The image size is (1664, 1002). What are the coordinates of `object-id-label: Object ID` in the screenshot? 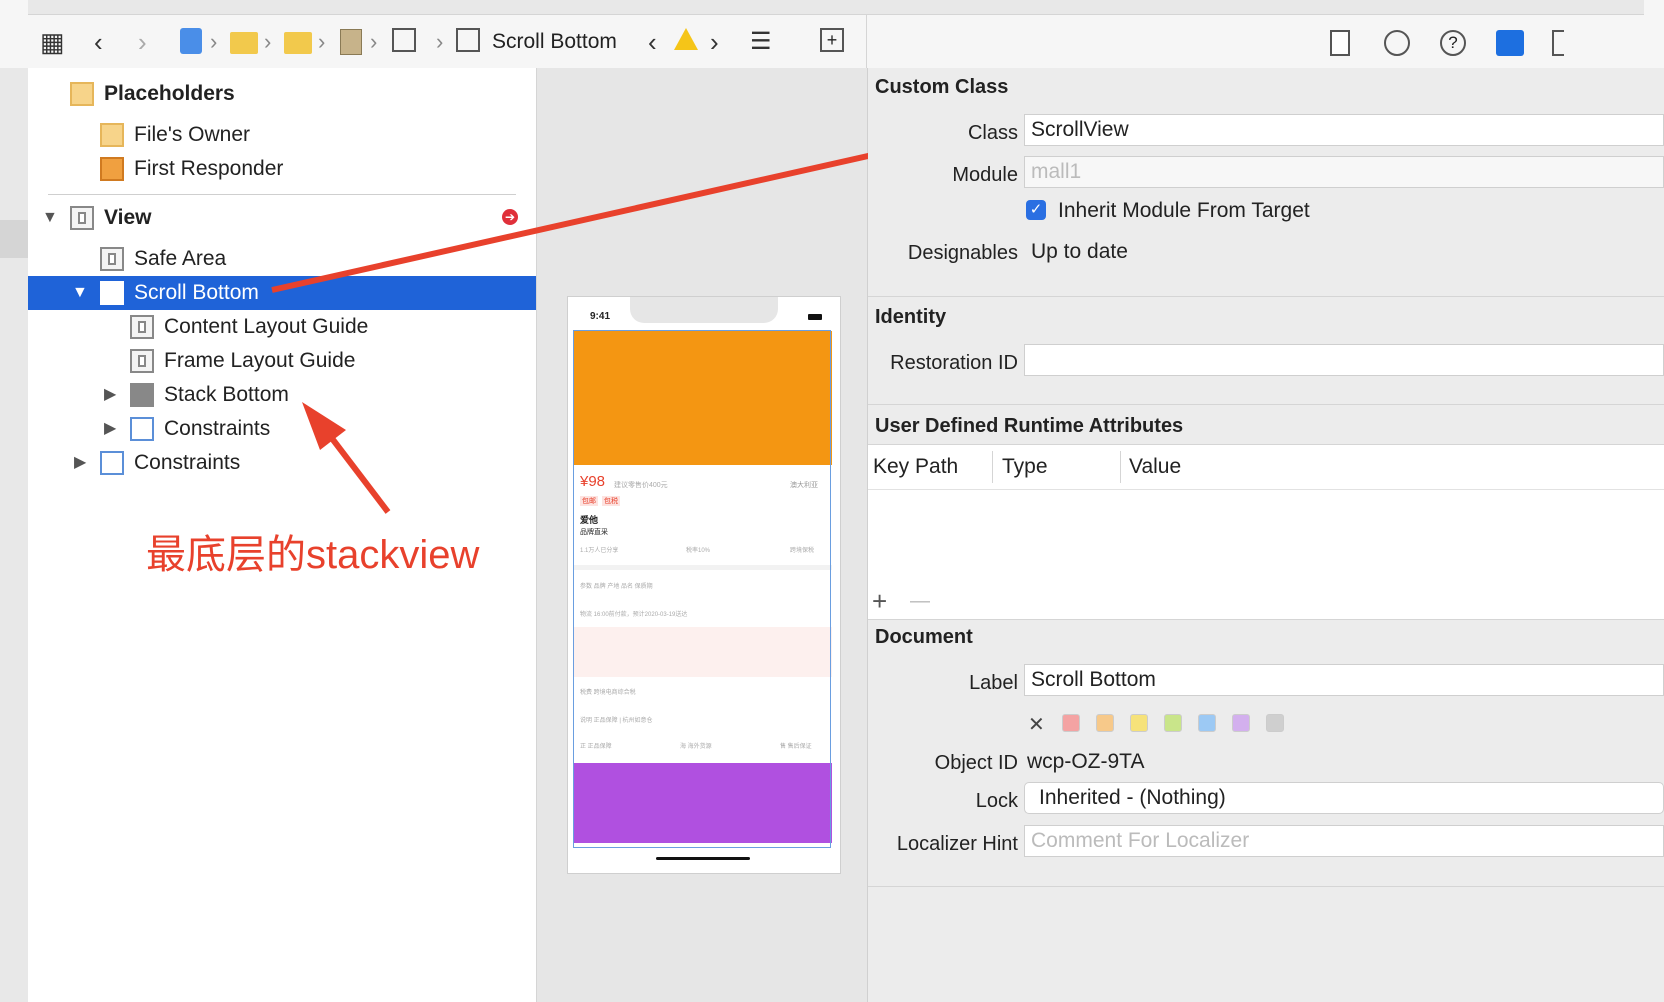 It's located at (976, 763).